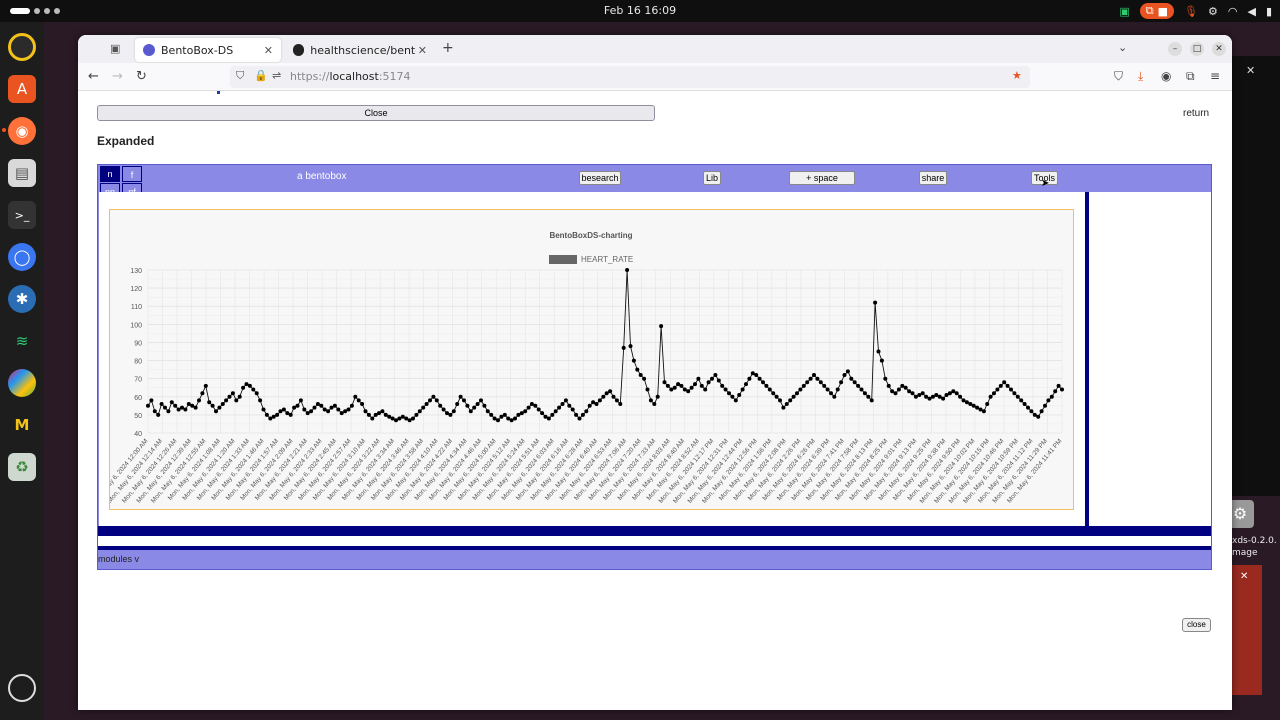 The image size is (1280, 720). I want to click on lib-button: Lib, so click(712, 178).